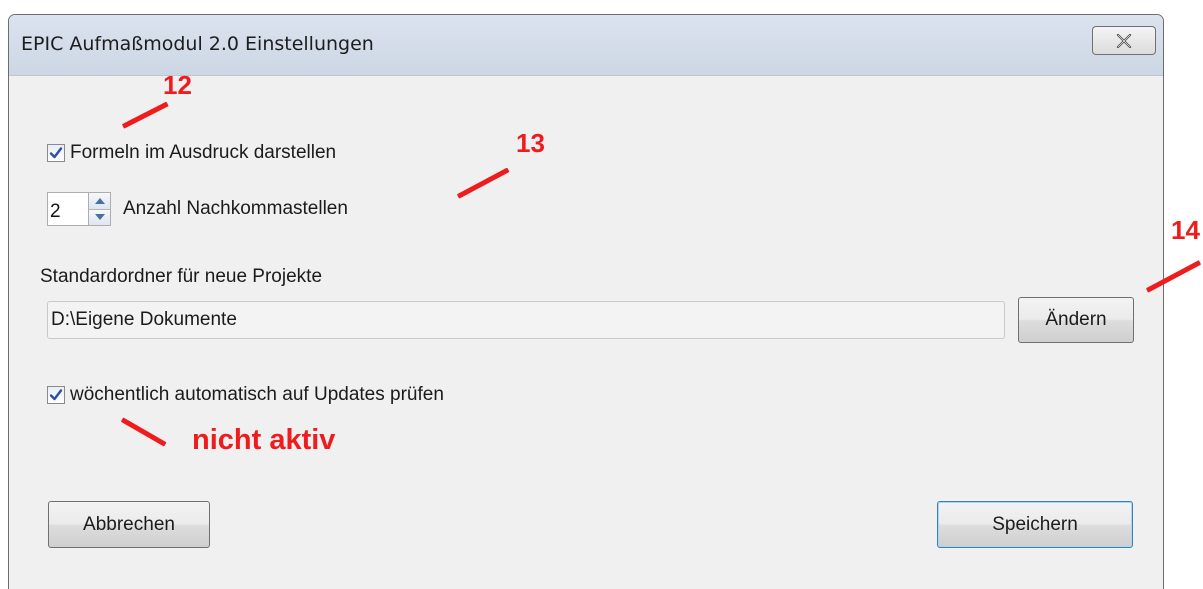 This screenshot has height=589, width=1203. I want to click on spinner-up-button, so click(99, 201).